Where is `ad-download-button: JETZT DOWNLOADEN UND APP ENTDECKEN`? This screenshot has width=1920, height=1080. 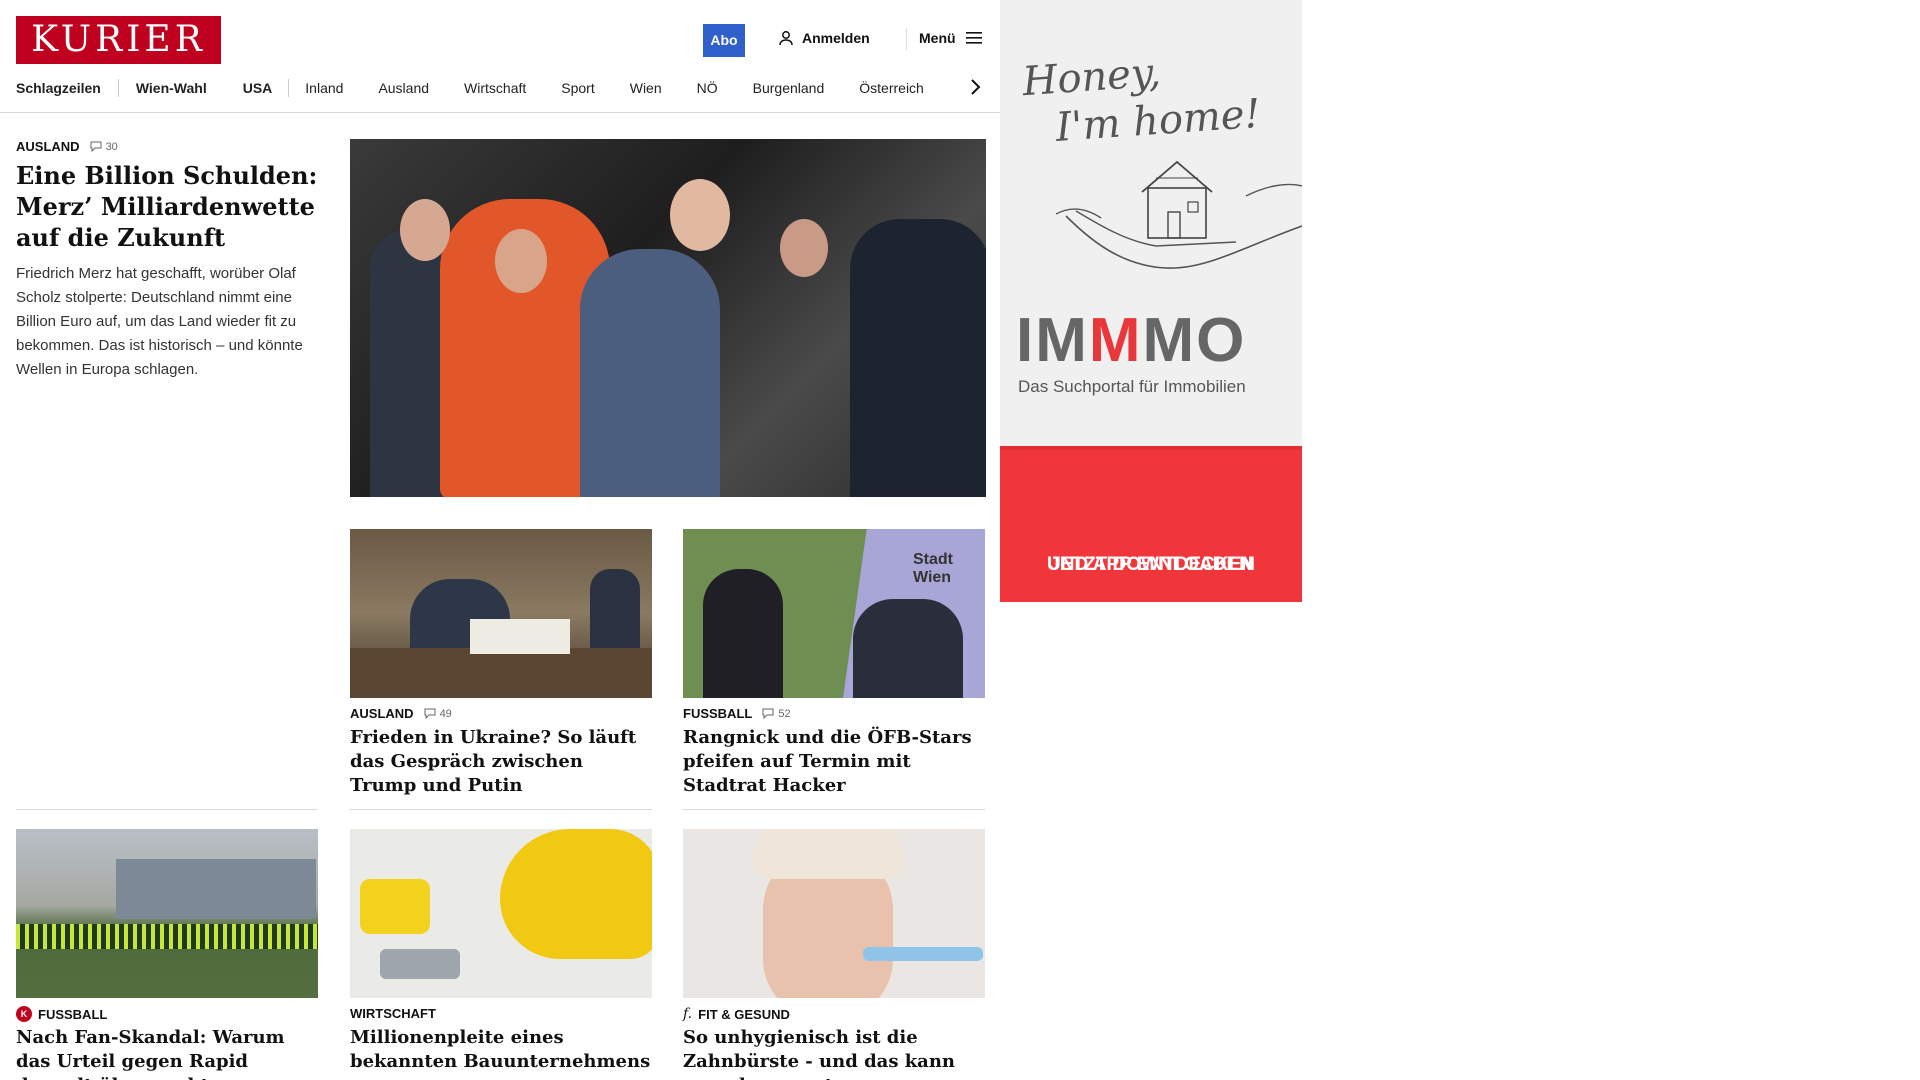 ad-download-button: JETZT DOWNLOADEN UND APP ENTDECKEN is located at coordinates (1151, 524).